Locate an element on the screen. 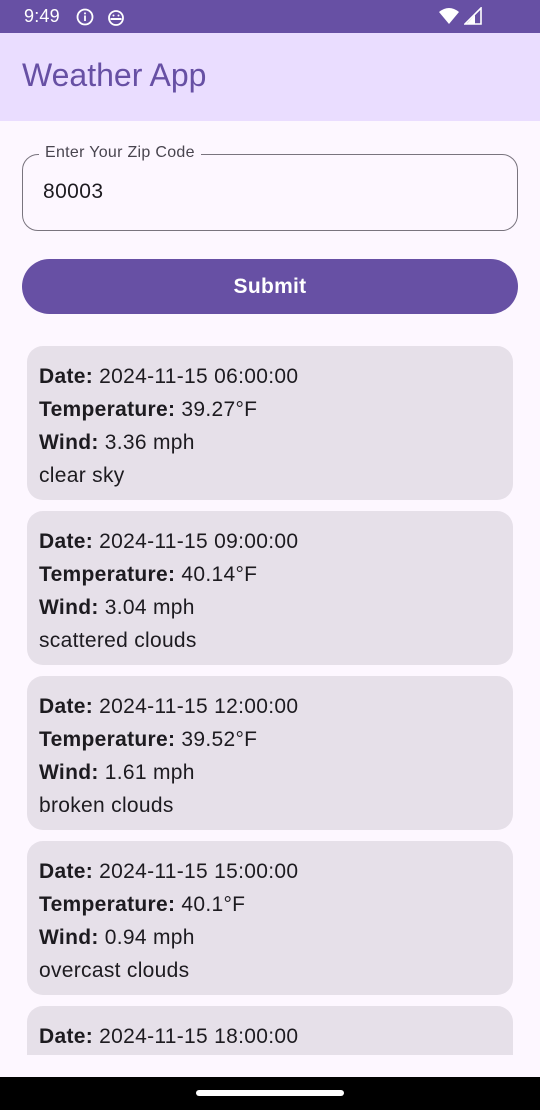 The height and width of the screenshot is (1110, 540). date-value: 2024-11-15 15:00:00 is located at coordinates (199, 871).